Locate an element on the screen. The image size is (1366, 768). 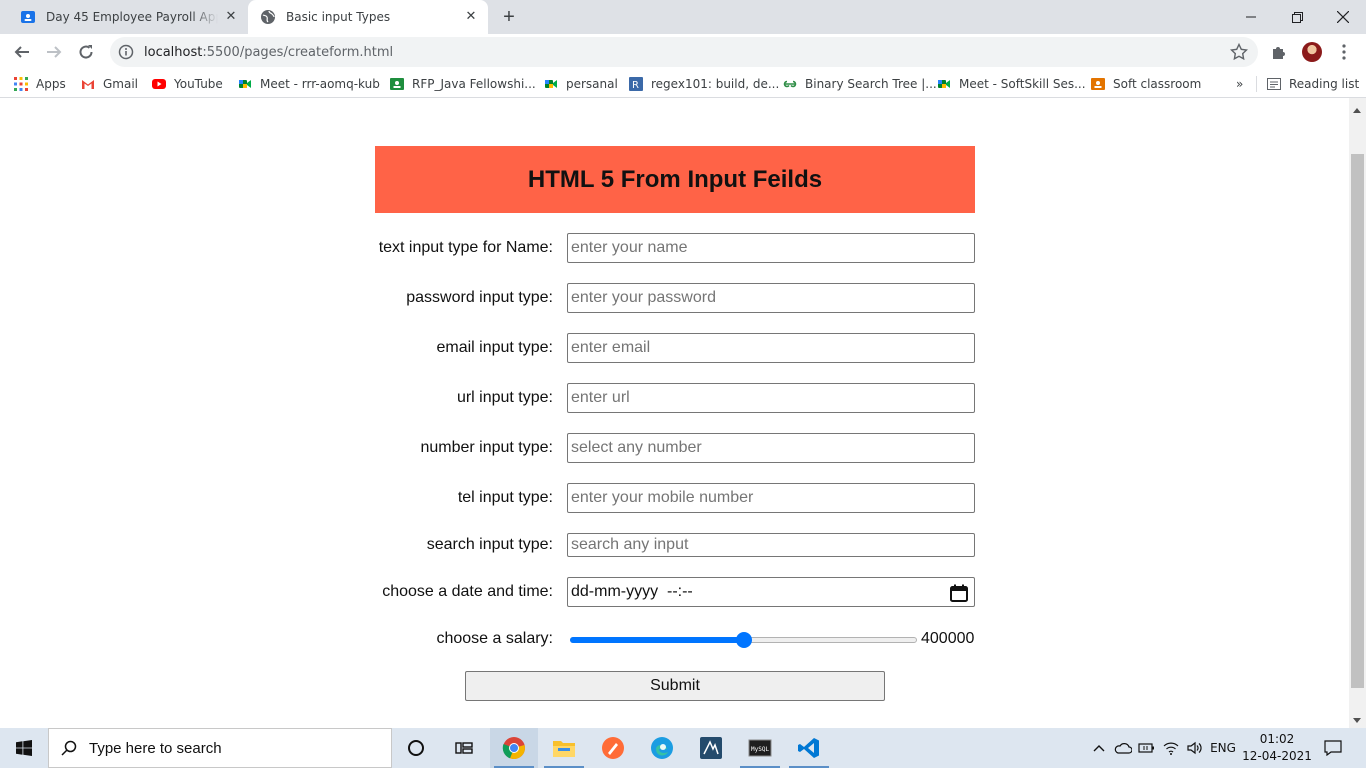
reading-list-label: Reading list is located at coordinates (1324, 84).